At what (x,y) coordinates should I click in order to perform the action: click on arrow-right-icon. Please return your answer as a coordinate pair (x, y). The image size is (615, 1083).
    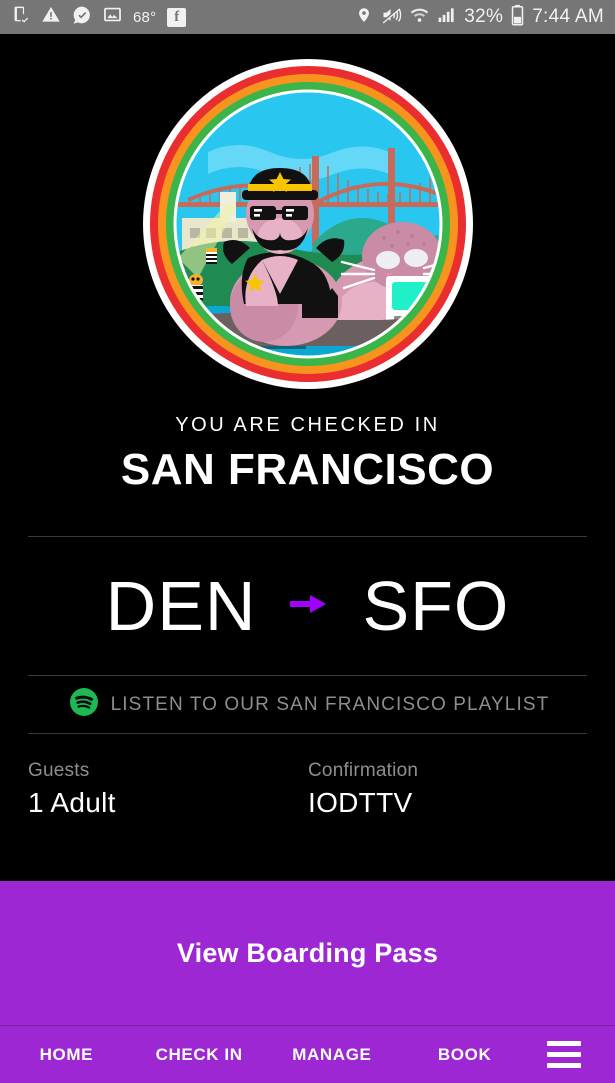
    Looking at the image, I should click on (309, 606).